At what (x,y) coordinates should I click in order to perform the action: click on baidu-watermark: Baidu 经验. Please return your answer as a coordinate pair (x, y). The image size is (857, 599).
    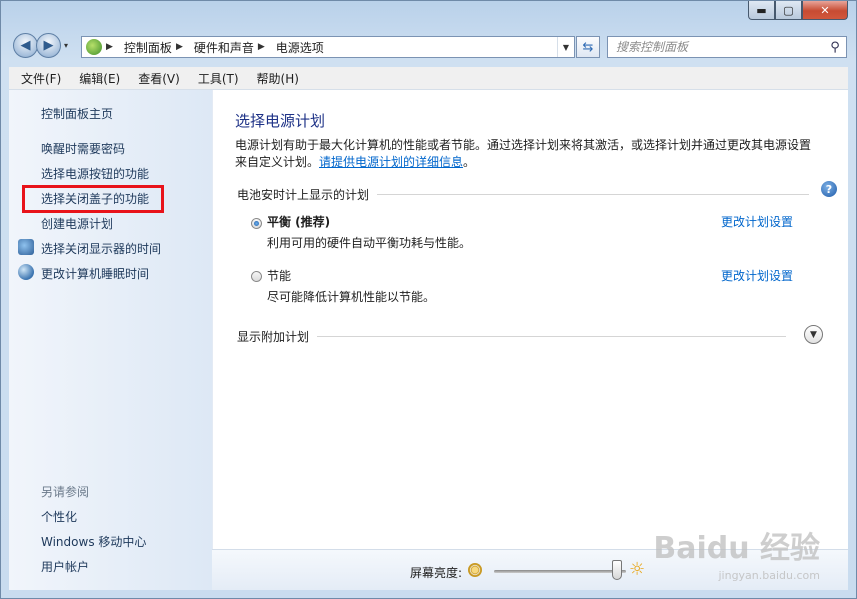
    Looking at the image, I should click on (736, 548).